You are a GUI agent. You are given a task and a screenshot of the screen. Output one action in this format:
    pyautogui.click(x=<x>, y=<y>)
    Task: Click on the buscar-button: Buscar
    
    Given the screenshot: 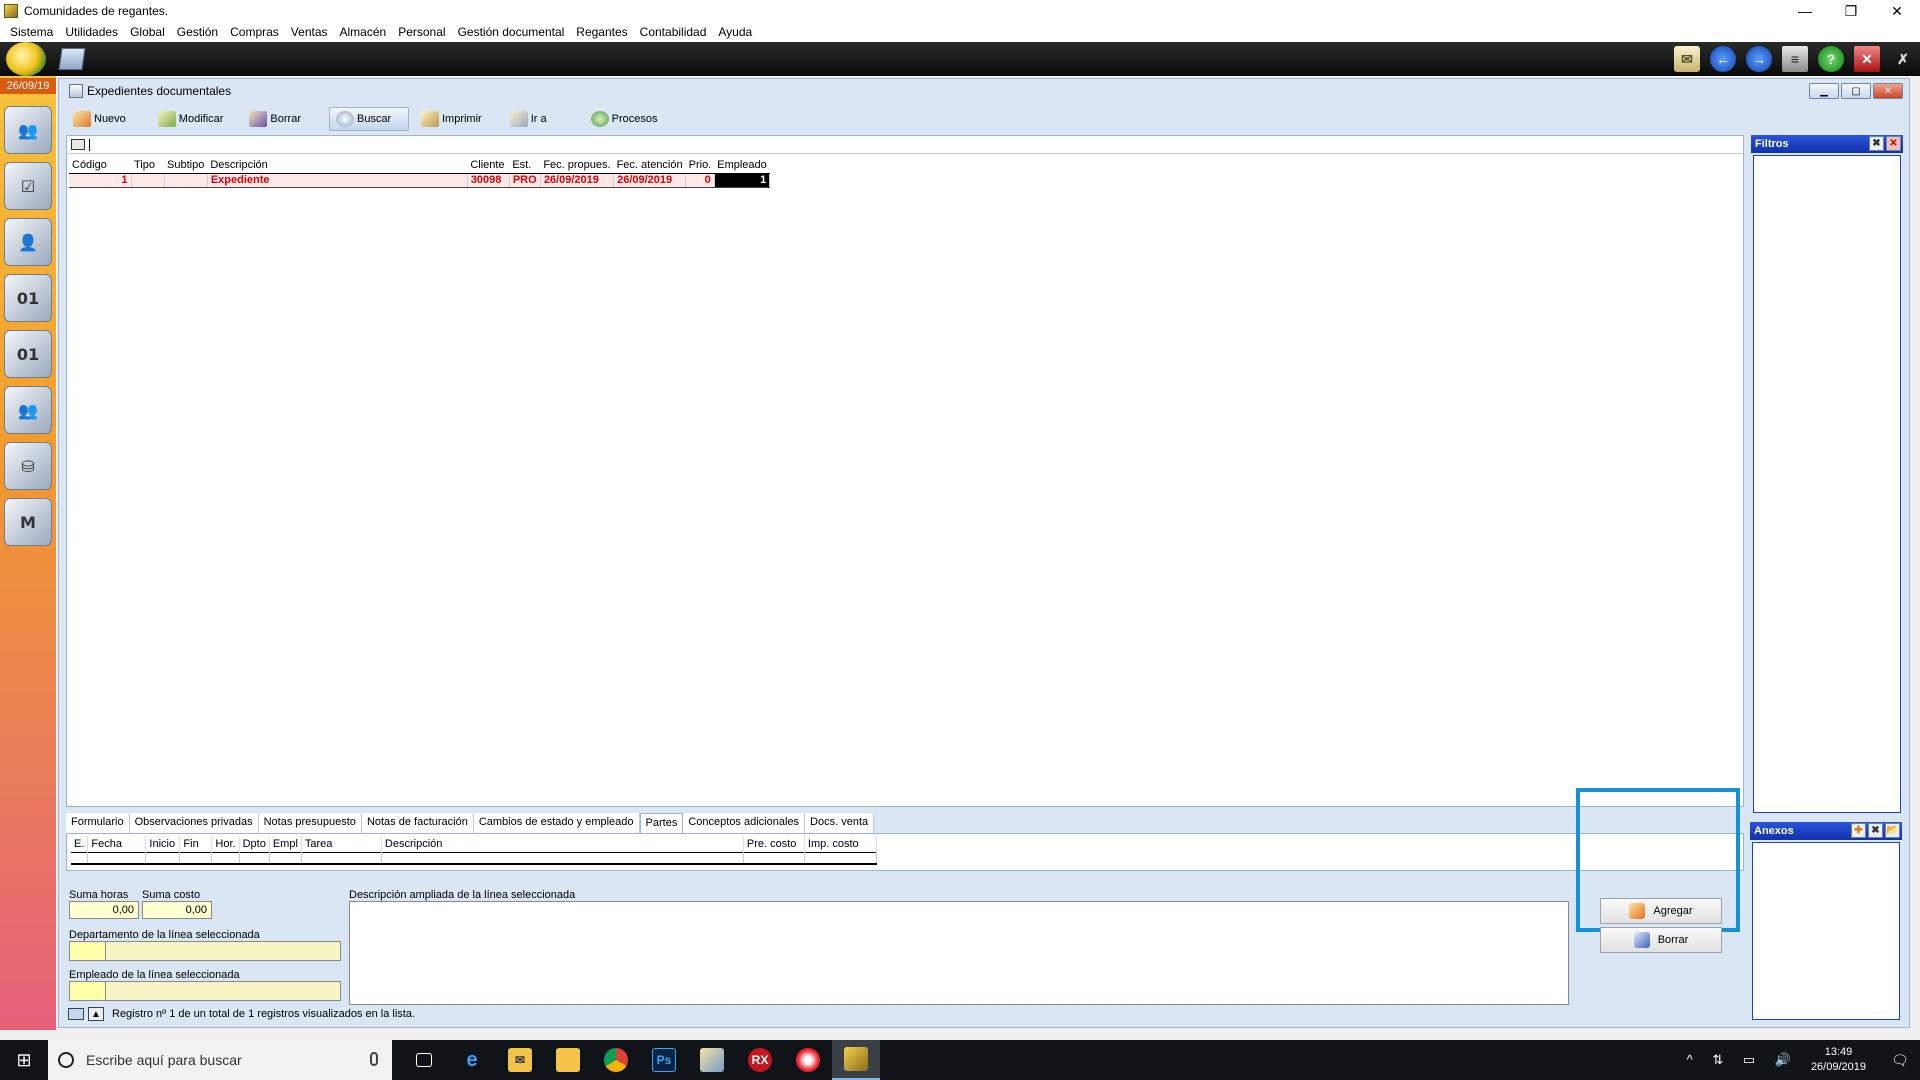 What is the action you would take?
    pyautogui.click(x=368, y=119)
    